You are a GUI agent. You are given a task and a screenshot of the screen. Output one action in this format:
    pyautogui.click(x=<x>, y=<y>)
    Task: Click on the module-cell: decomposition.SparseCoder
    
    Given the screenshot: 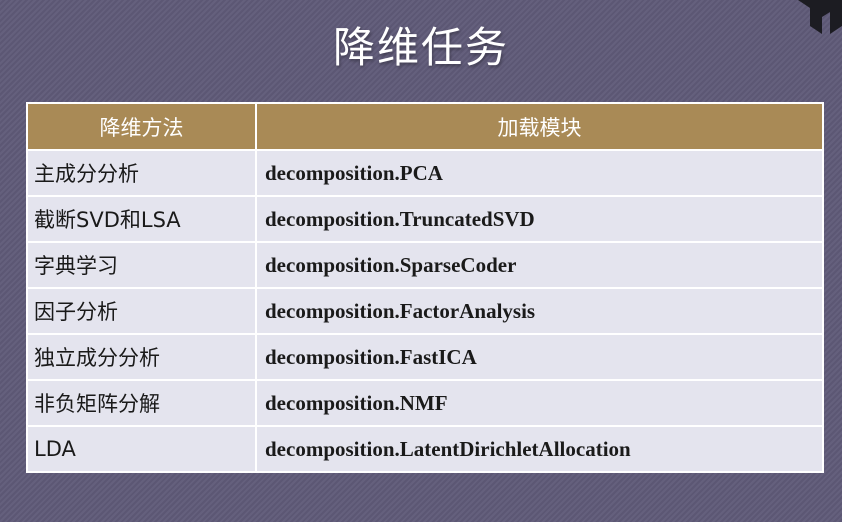 What is the action you would take?
    pyautogui.click(x=539, y=265)
    